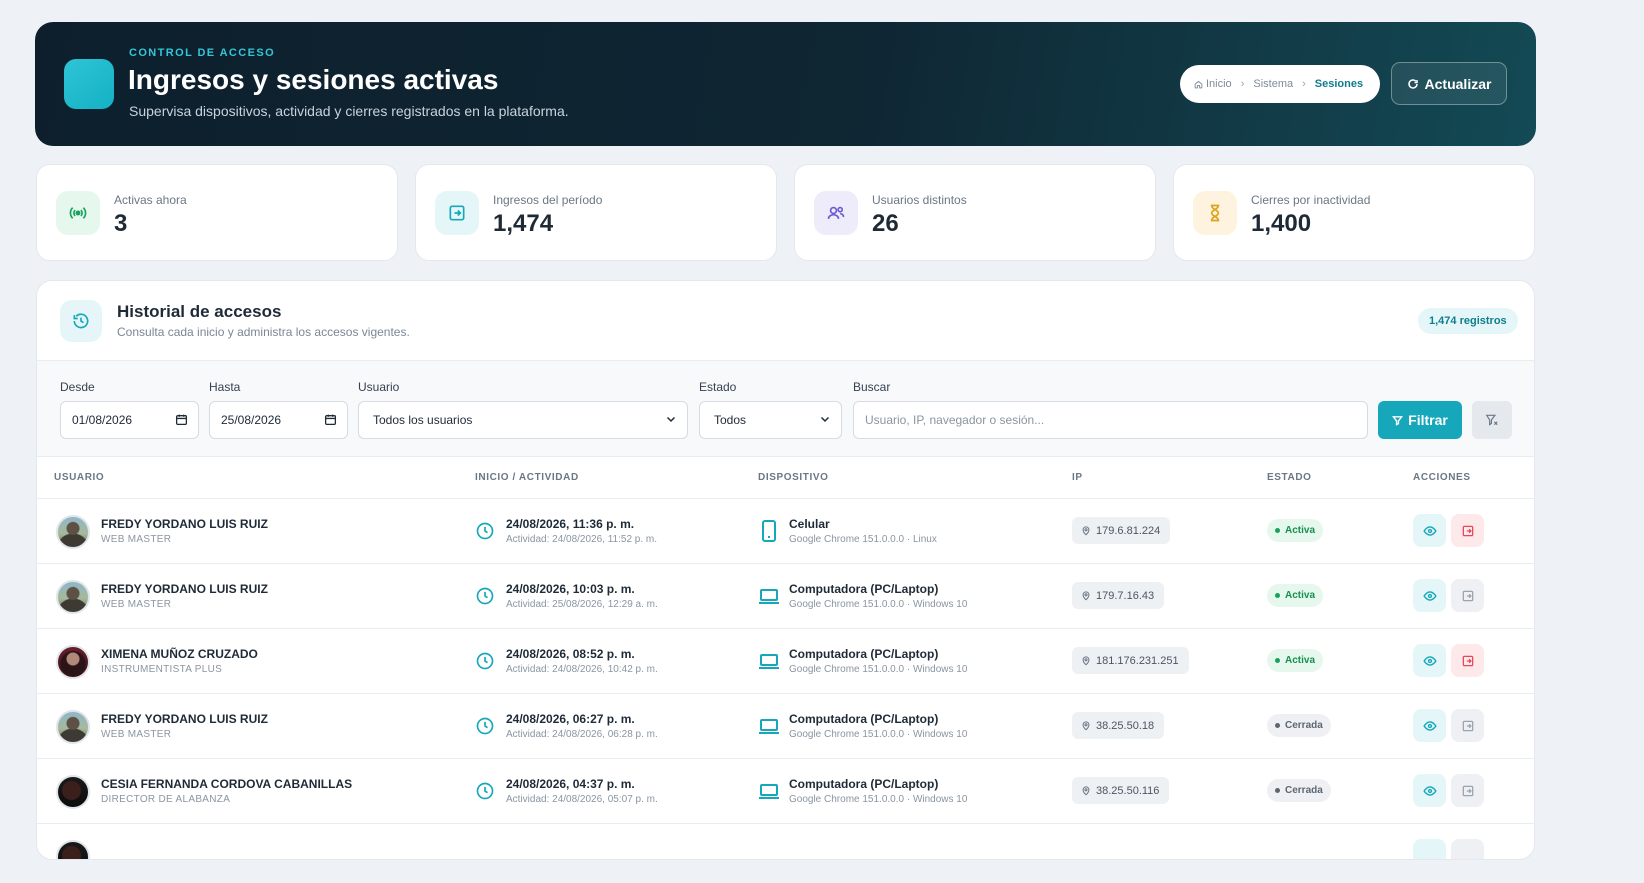 The width and height of the screenshot is (1644, 883). I want to click on session-start: 24/08/2026, 10:03 p. m., so click(570, 589).